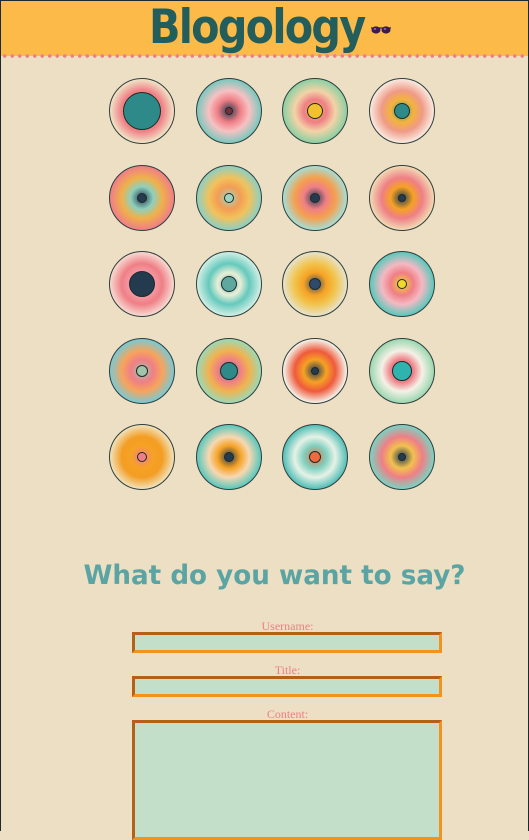 The height and width of the screenshot is (840, 529). I want to click on form-heading: What do you want to say?, so click(274, 575).